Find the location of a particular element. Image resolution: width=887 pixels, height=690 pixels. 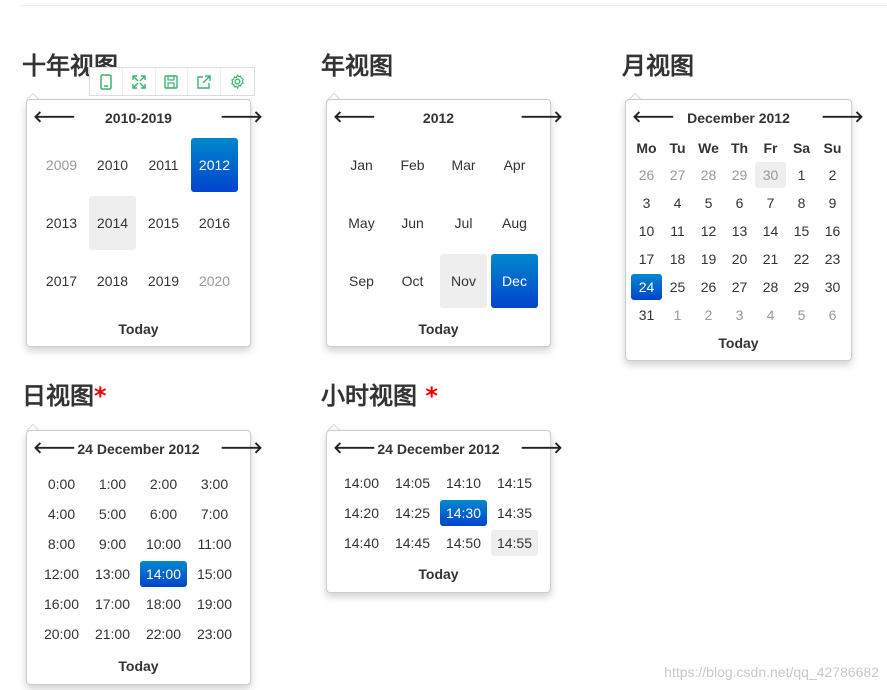

day-cell: 17 is located at coordinates (646, 259).